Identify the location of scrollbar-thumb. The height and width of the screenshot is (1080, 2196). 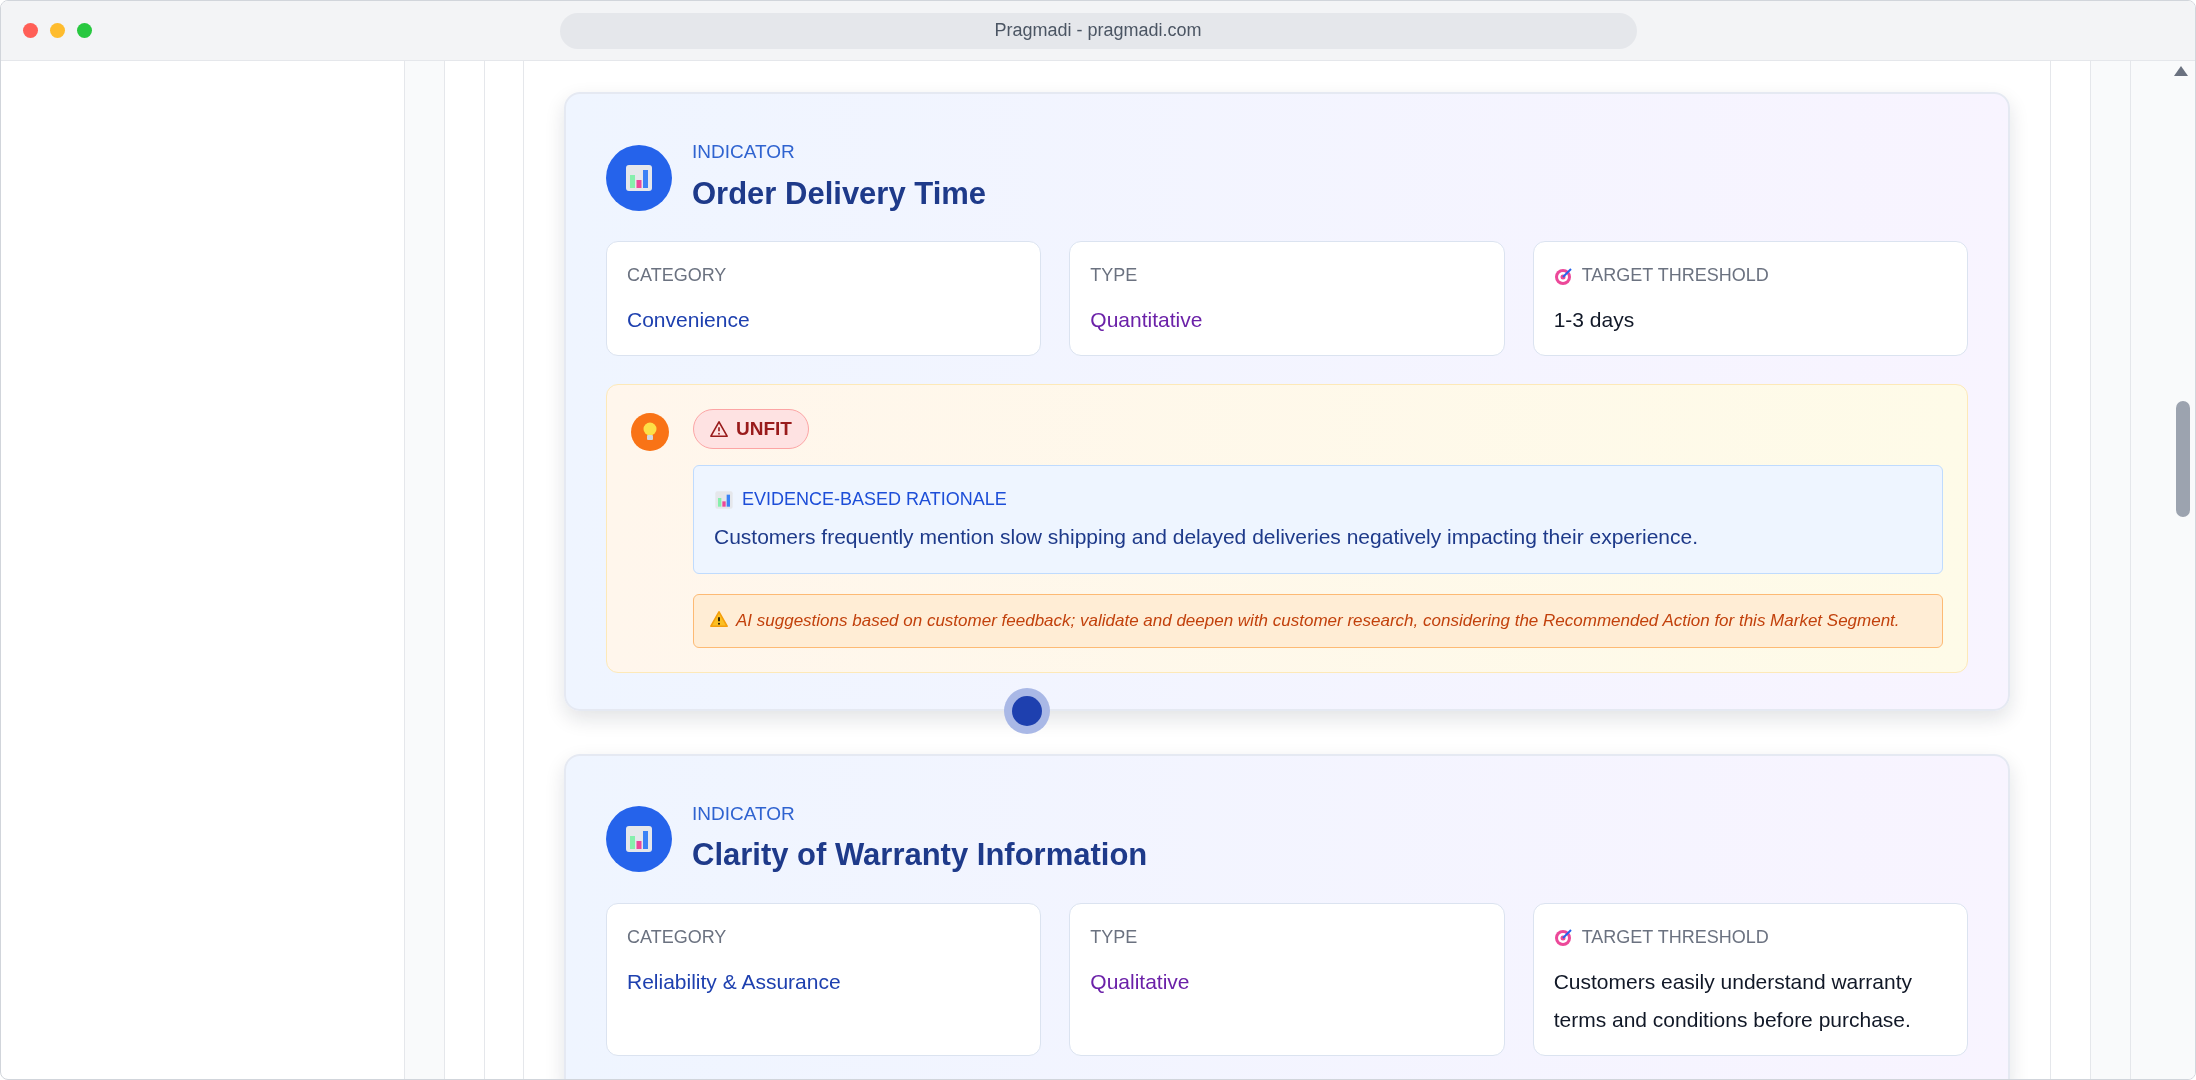
(2183, 459).